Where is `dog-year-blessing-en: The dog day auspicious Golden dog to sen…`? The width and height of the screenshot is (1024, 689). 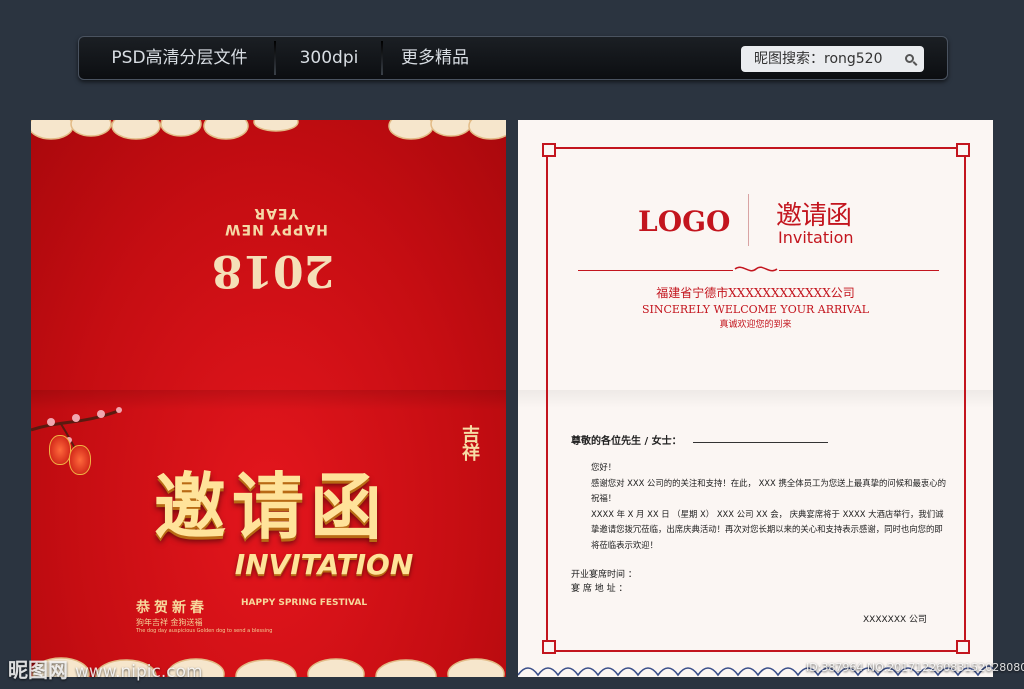 dog-year-blessing-en: The dog day auspicious Golden dog to sen… is located at coordinates (204, 631).